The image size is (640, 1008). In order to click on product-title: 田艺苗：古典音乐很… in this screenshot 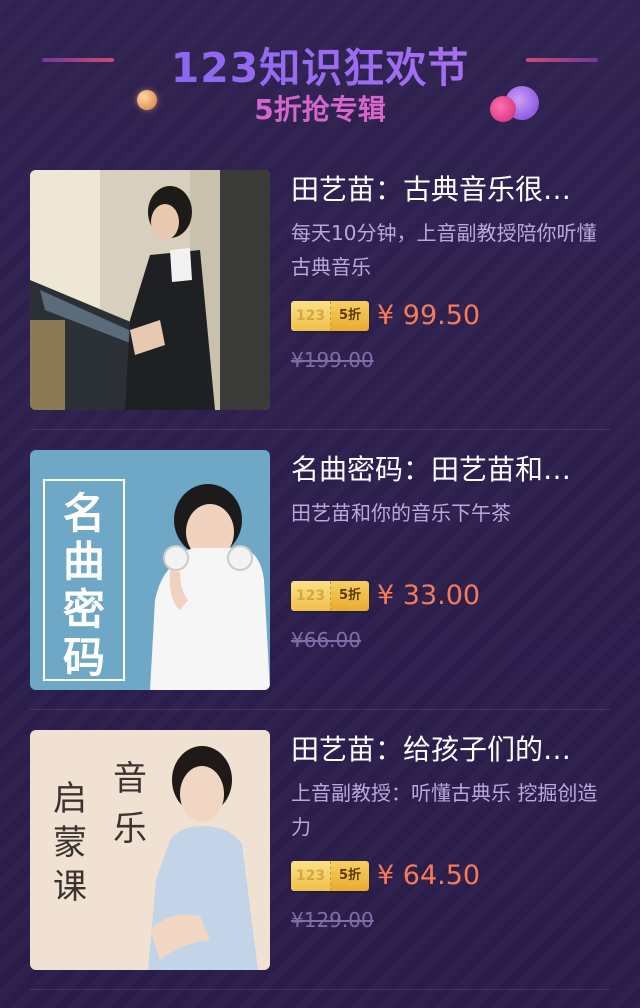, I will do `click(452, 190)`.